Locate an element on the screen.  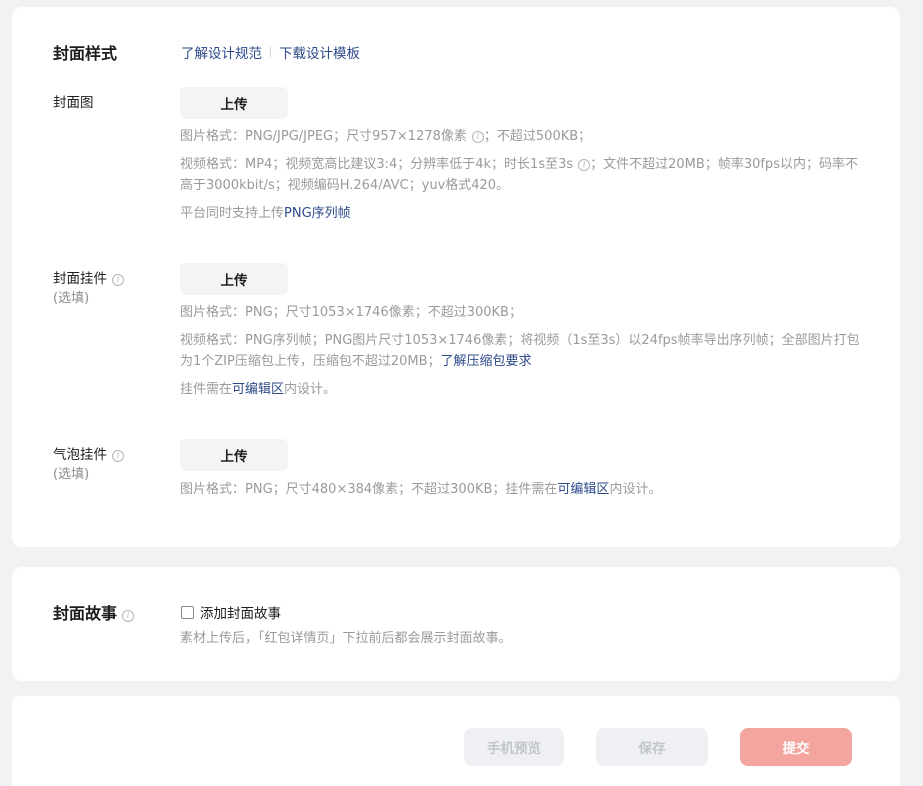
bubble-pendant-label-text: 气泡挂件 is located at coordinates (80, 455).